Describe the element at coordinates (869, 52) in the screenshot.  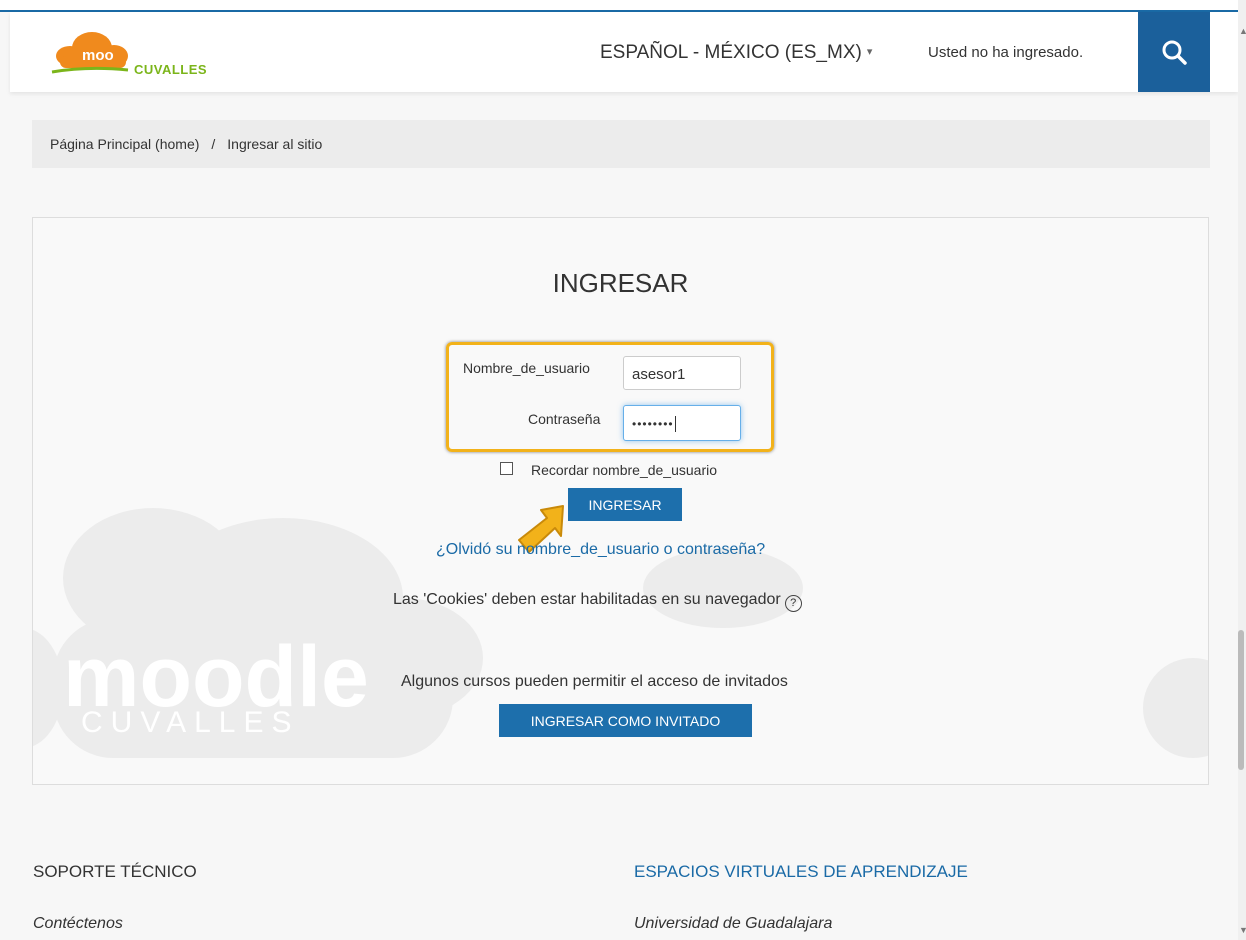
I see `chevron-down-icon: ▾` at that location.